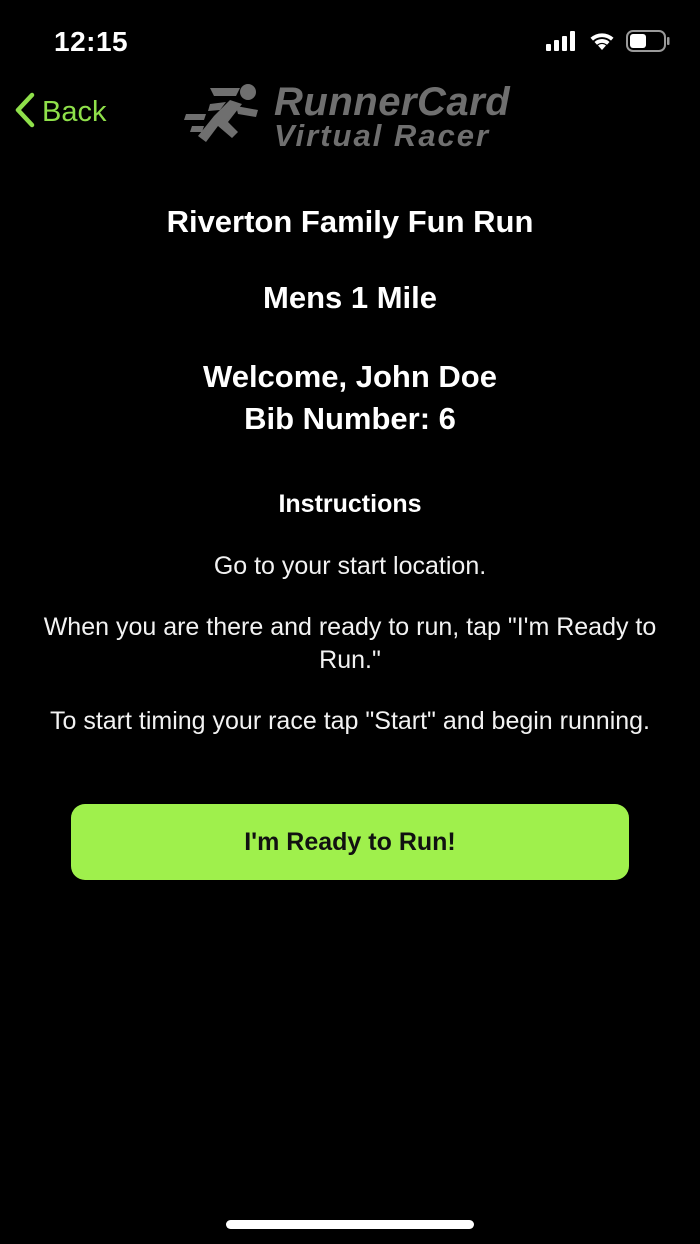 Image resolution: width=700 pixels, height=1244 pixels. What do you see at coordinates (74, 112) in the screenshot?
I see `back-label: Back` at bounding box center [74, 112].